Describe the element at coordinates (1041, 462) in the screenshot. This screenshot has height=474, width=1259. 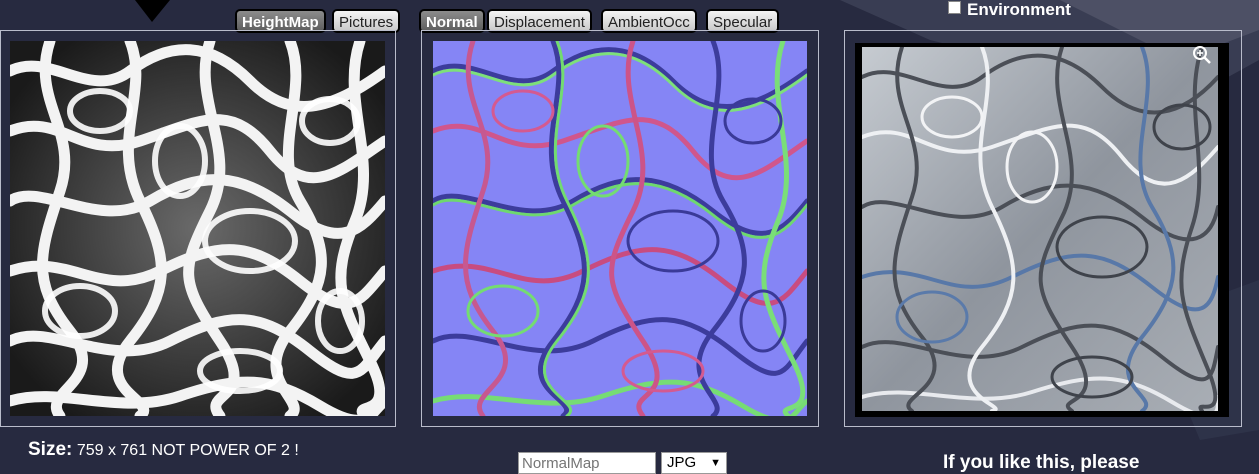
I see `promo-text: If you like this, please` at that location.